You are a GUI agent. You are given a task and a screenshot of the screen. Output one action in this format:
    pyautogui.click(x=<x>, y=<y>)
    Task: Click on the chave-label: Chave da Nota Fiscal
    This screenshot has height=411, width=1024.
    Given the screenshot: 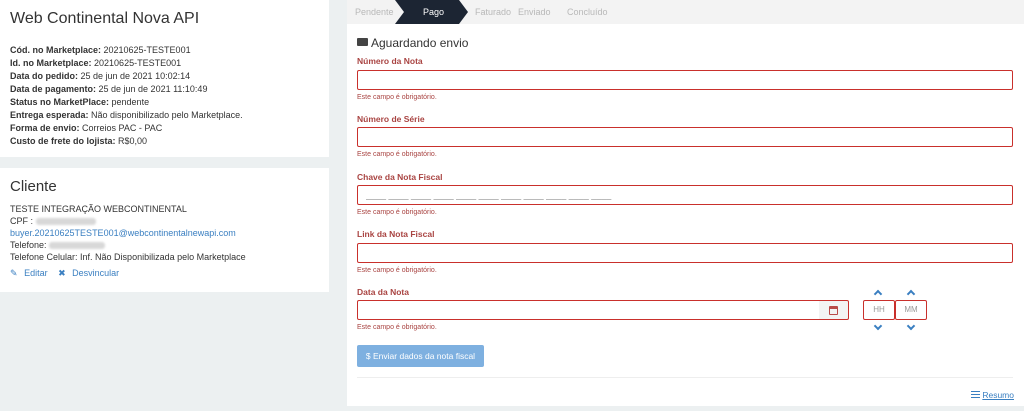 What is the action you would take?
    pyautogui.click(x=400, y=177)
    